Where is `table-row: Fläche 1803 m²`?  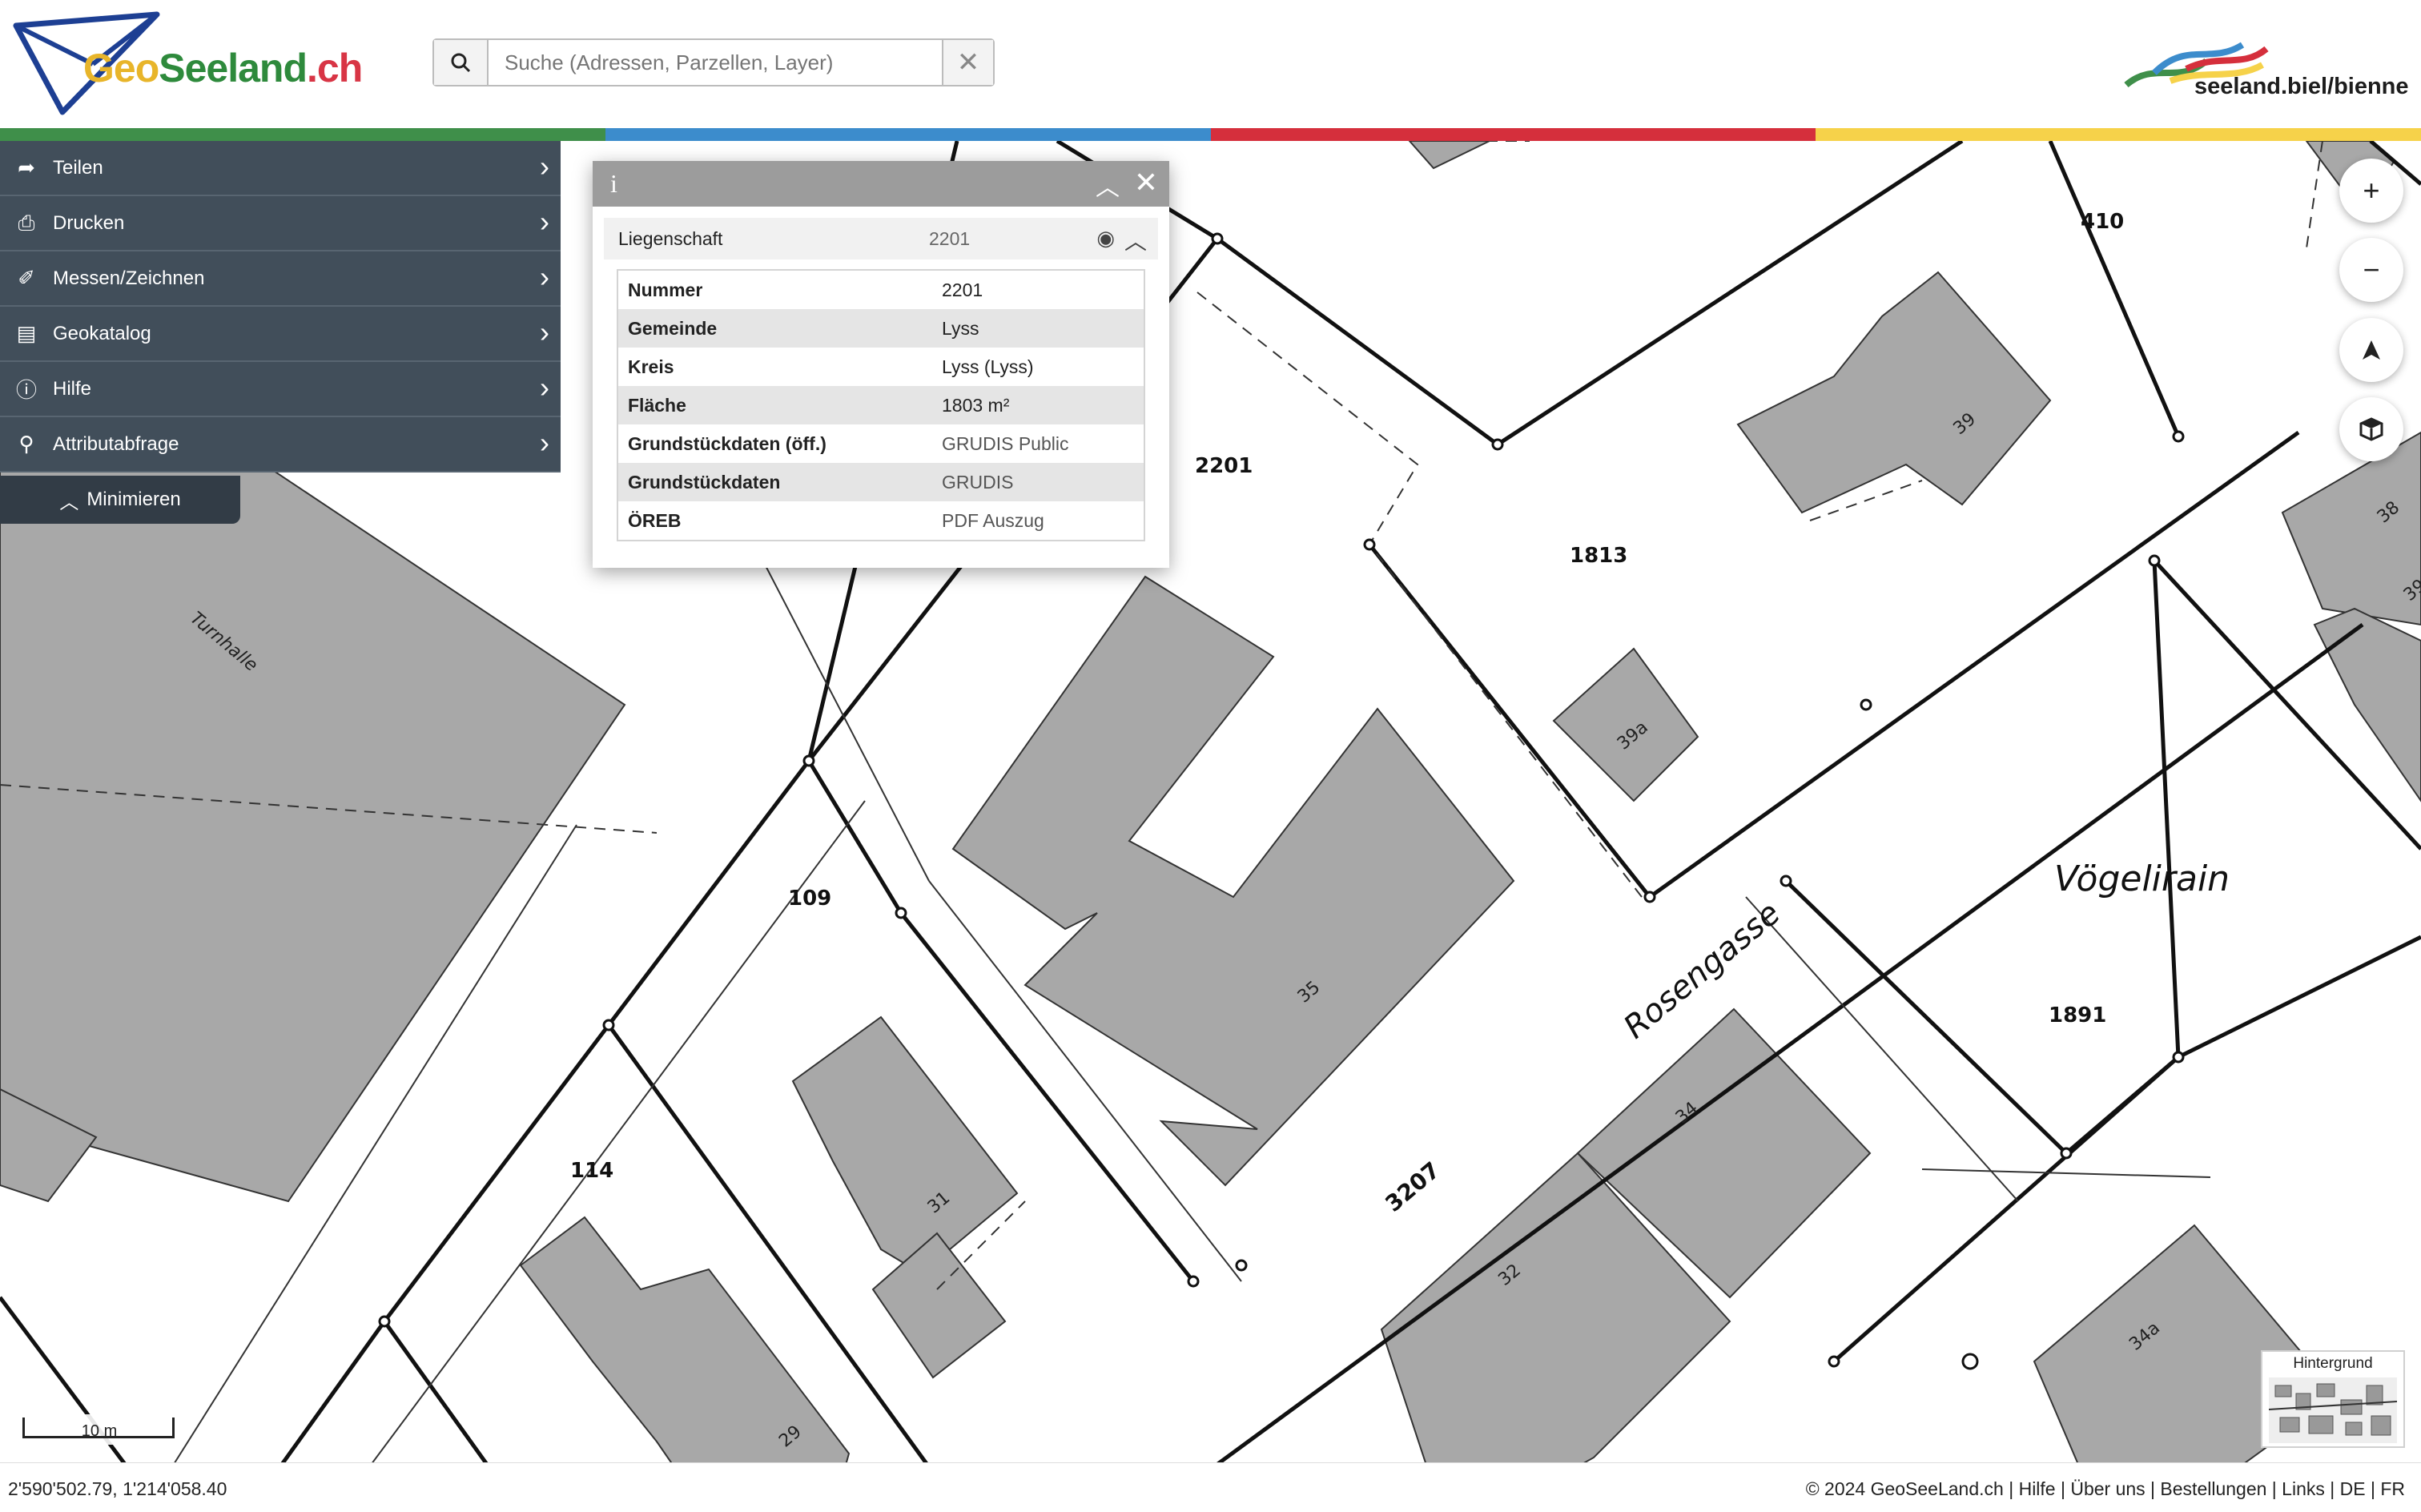
table-row: Fläche 1803 m² is located at coordinates (881, 405).